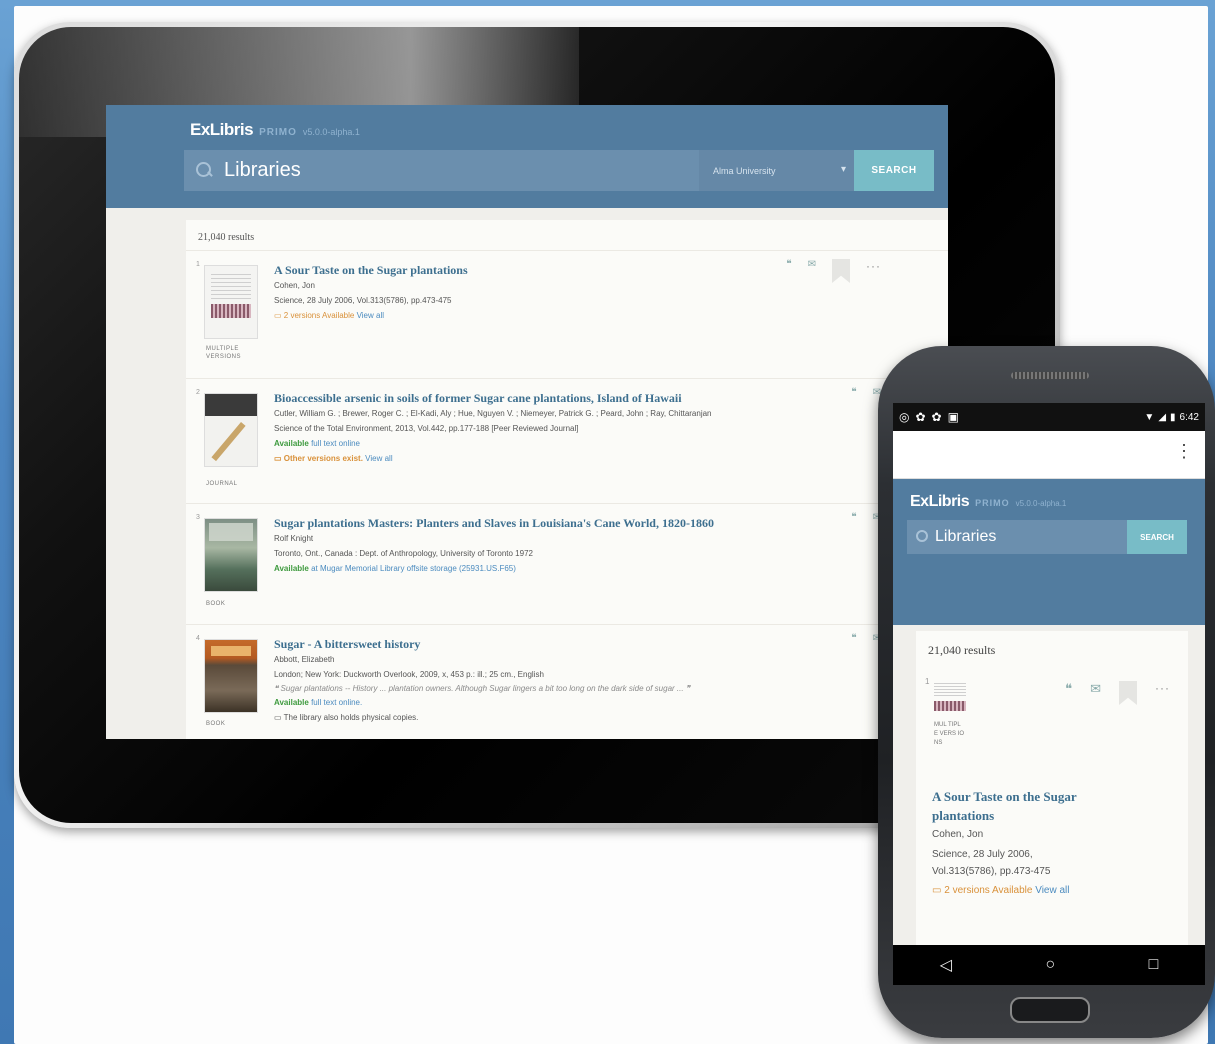 This screenshot has height=1044, width=1215. Describe the element at coordinates (992, 503) in the screenshot. I see `product-name: PRIMO` at that location.